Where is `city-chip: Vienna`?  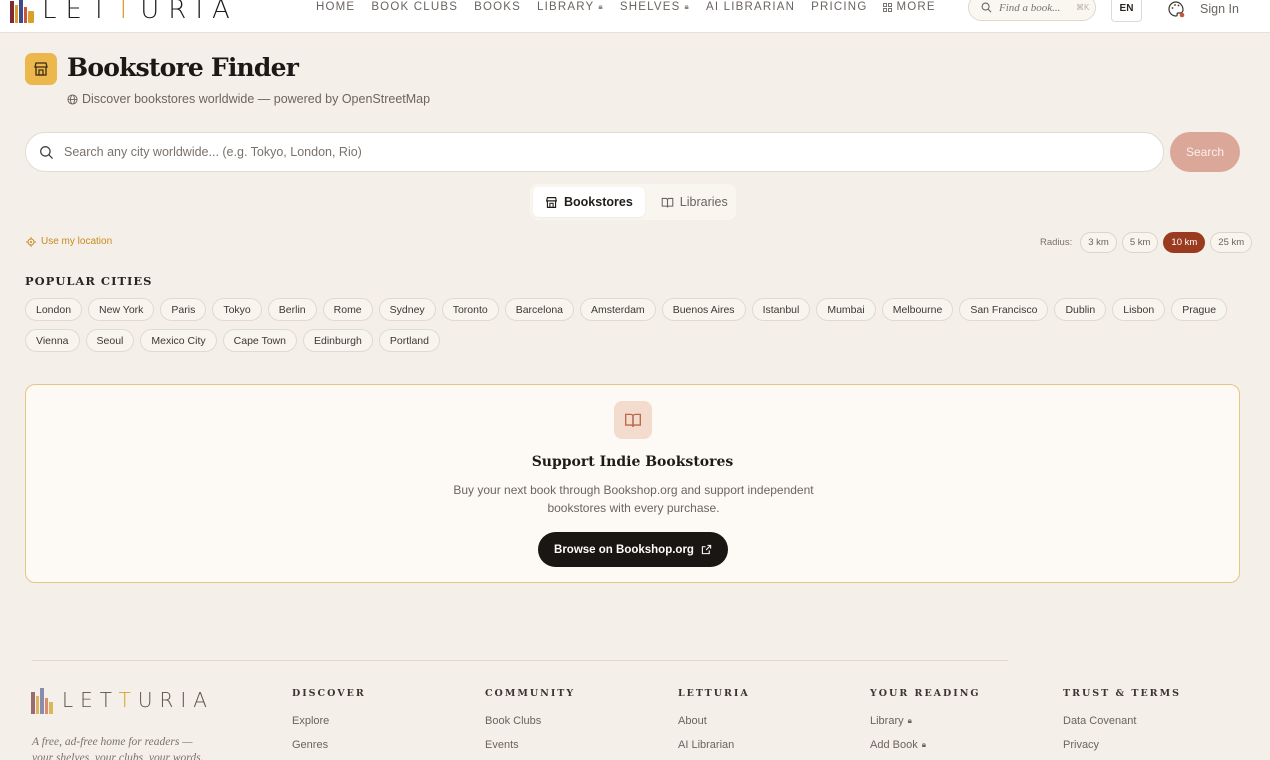 city-chip: Vienna is located at coordinates (52, 340).